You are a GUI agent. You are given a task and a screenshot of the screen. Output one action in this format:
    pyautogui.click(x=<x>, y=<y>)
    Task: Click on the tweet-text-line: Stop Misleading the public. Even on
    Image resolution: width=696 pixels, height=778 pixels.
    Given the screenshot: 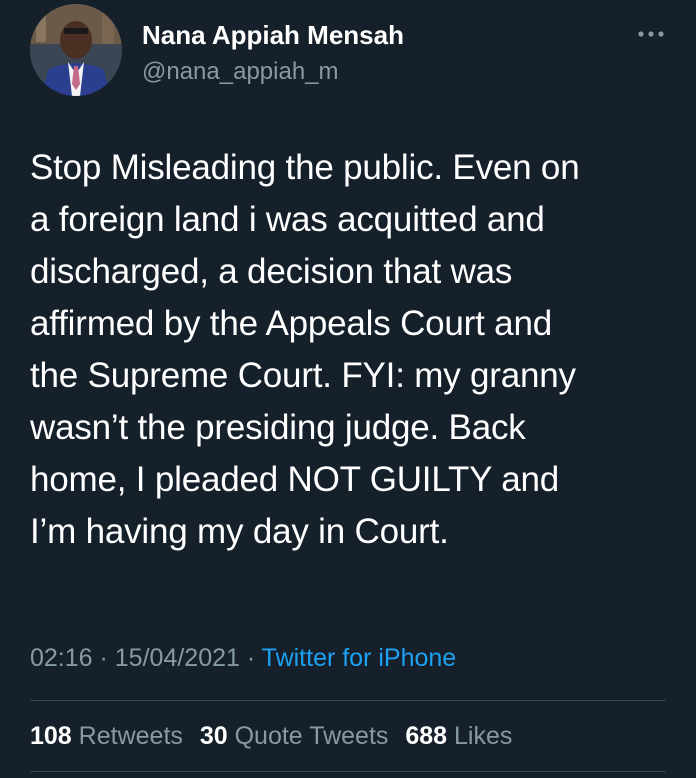 What is the action you would take?
    pyautogui.click(x=305, y=167)
    